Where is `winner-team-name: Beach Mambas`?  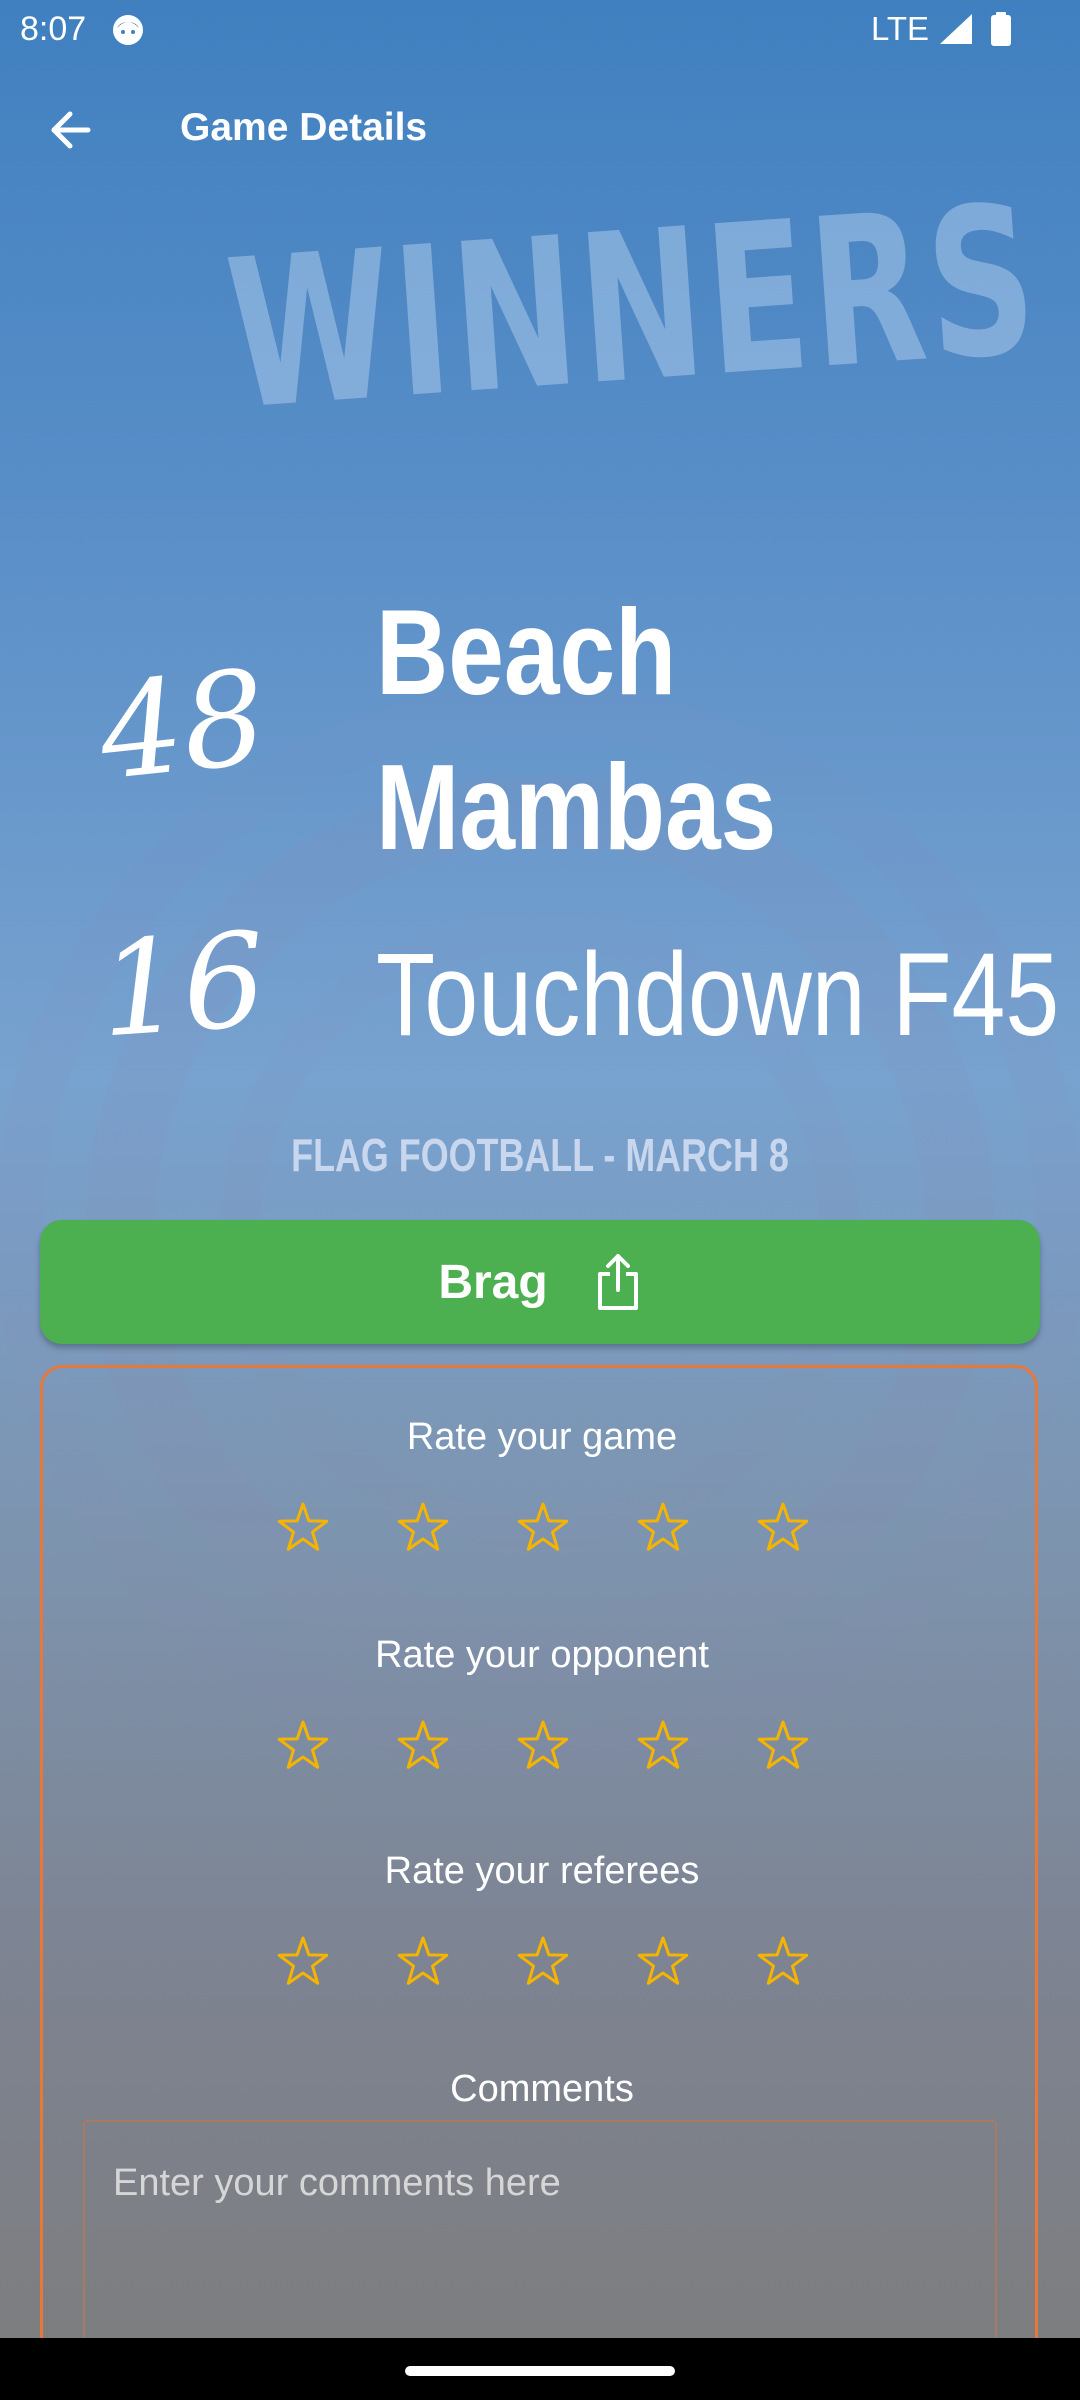 winner-team-name: Beach Mambas is located at coordinates (576, 729).